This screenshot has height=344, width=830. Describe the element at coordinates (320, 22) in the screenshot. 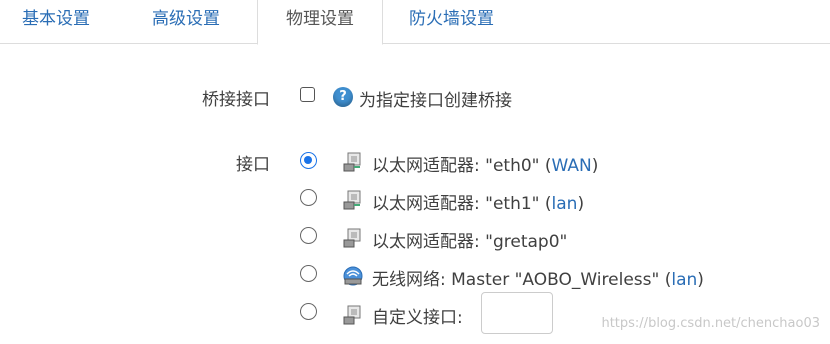

I see `tab-physical-settings: 物理设置` at that location.